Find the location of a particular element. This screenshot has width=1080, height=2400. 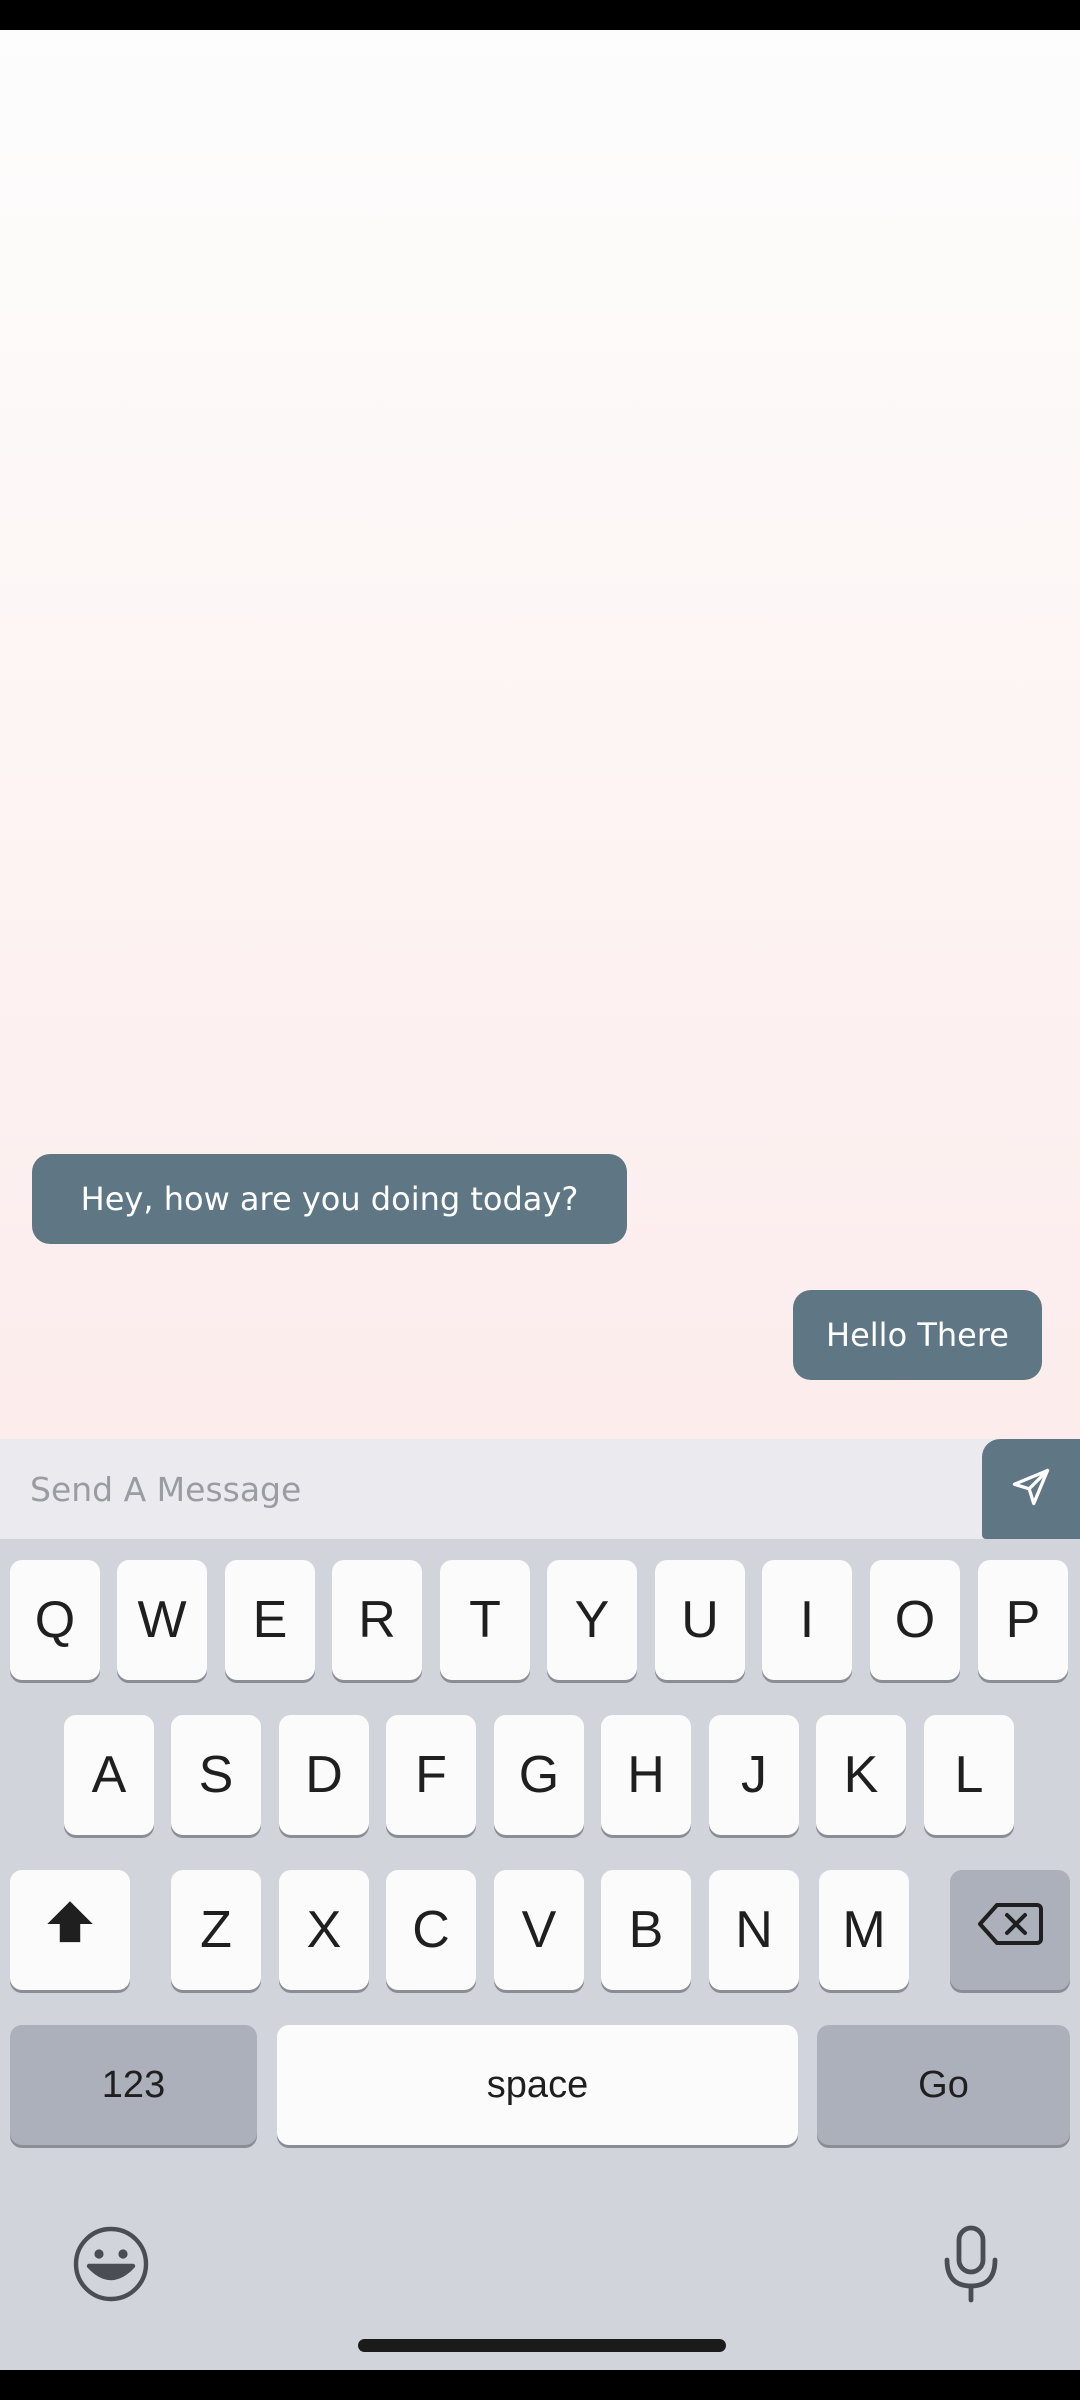

shift-key is located at coordinates (70, 1930).